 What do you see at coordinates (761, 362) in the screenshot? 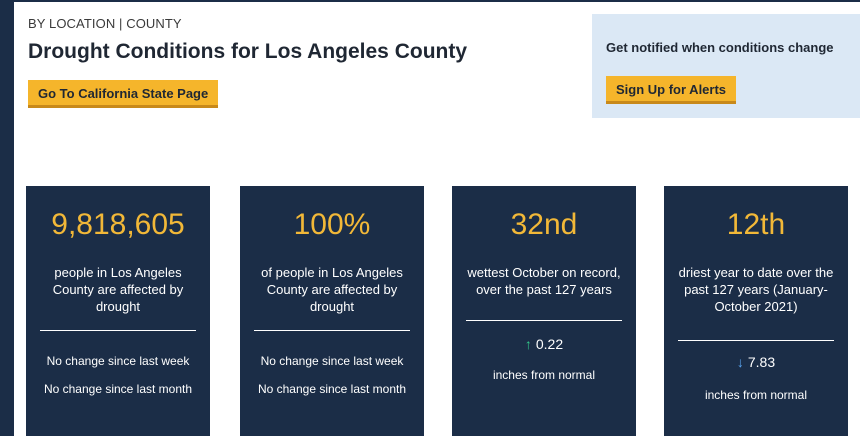
I see `delta-value: 7.83` at bounding box center [761, 362].